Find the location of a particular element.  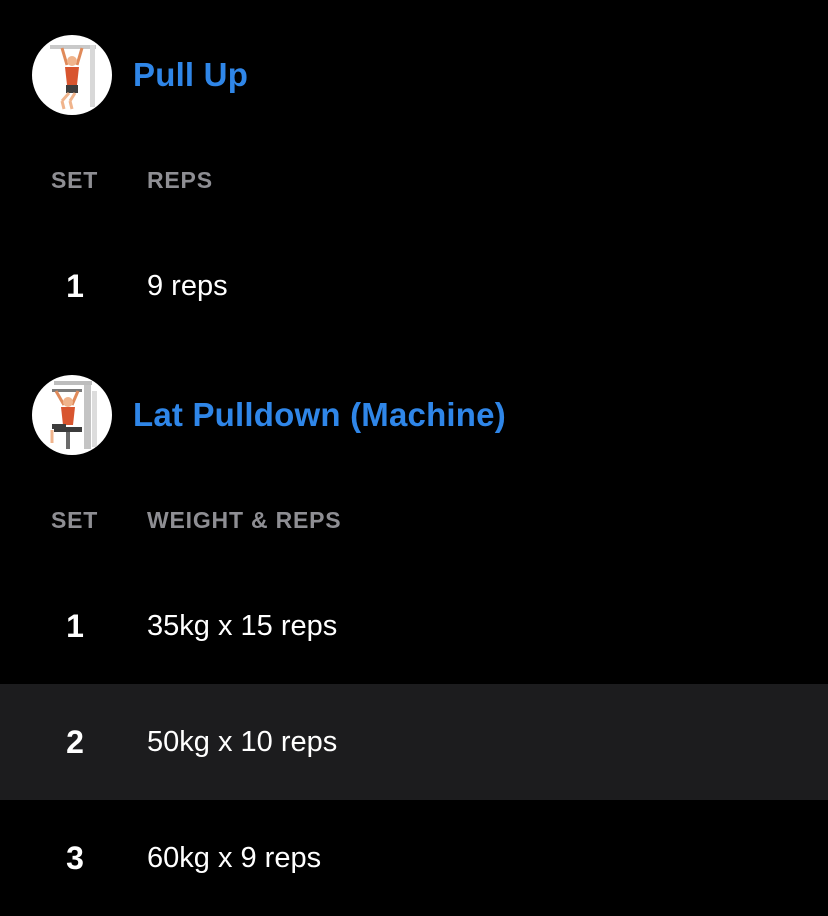

exercise-header-pull-up: Pull Up is located at coordinates (140, 75).